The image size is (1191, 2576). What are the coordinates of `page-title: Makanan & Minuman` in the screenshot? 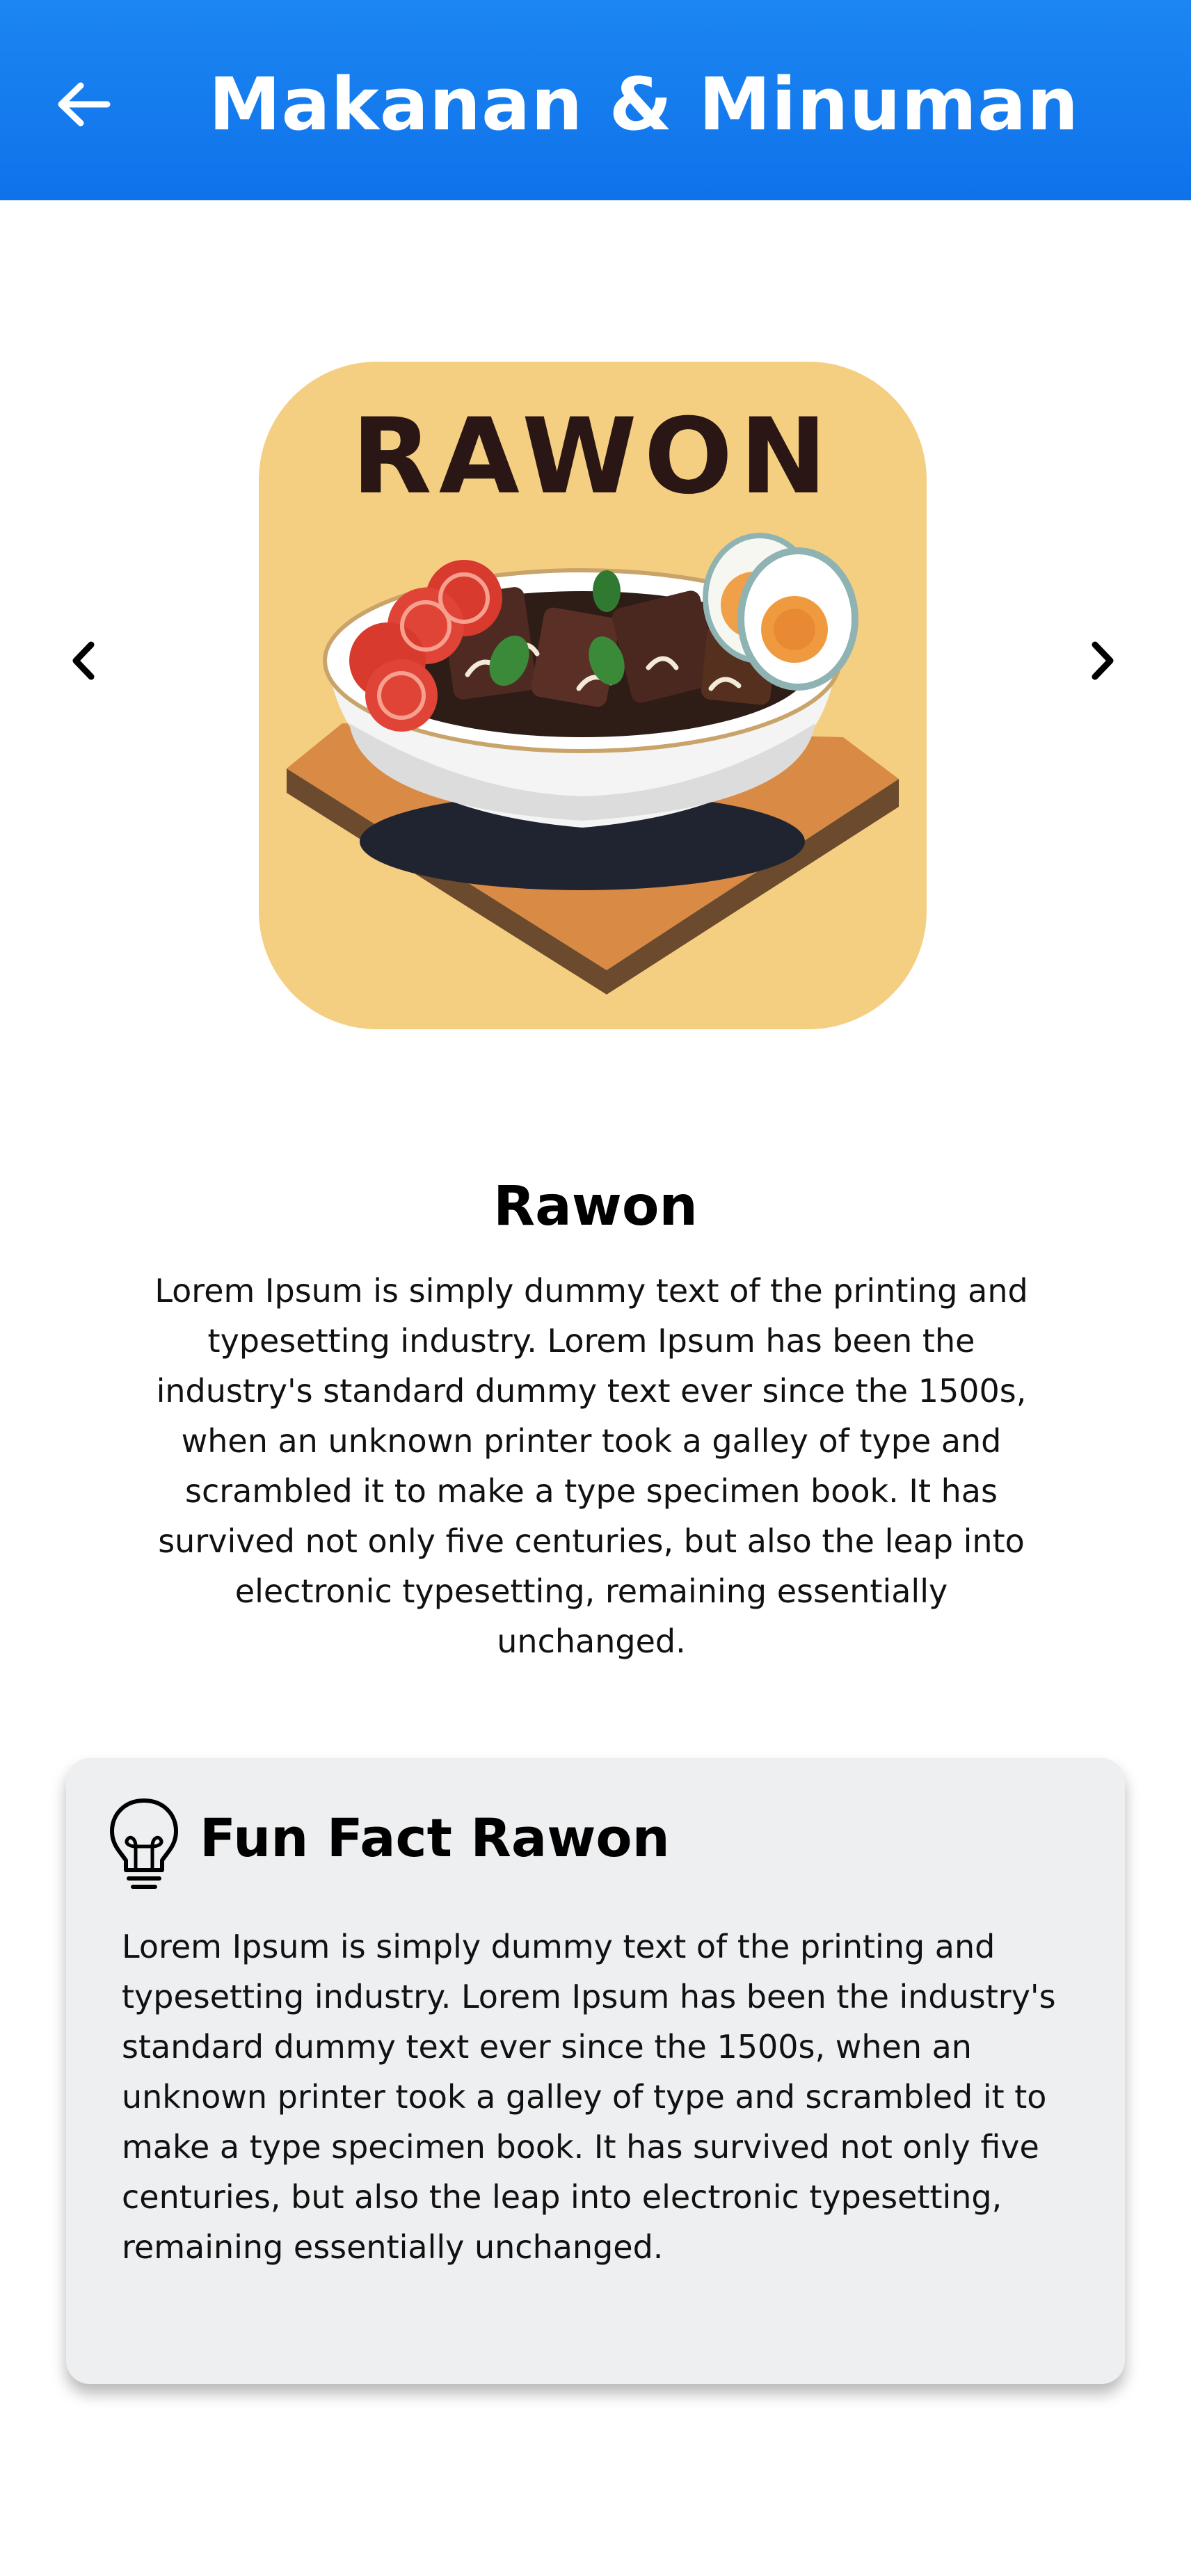 It's located at (644, 105).